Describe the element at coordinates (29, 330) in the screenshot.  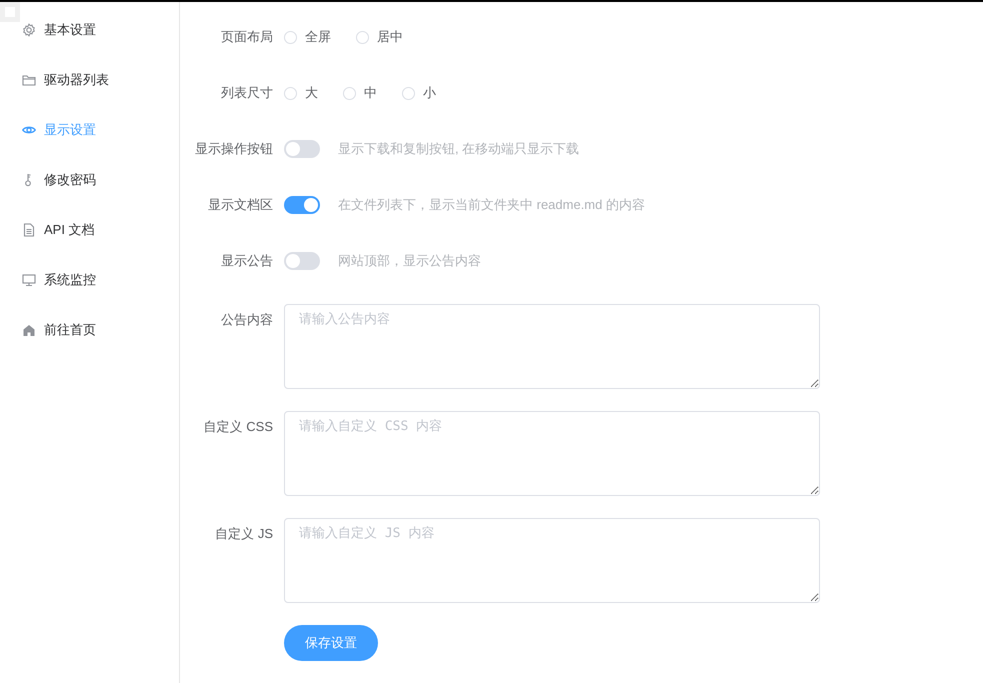
I see `home-icon` at that location.